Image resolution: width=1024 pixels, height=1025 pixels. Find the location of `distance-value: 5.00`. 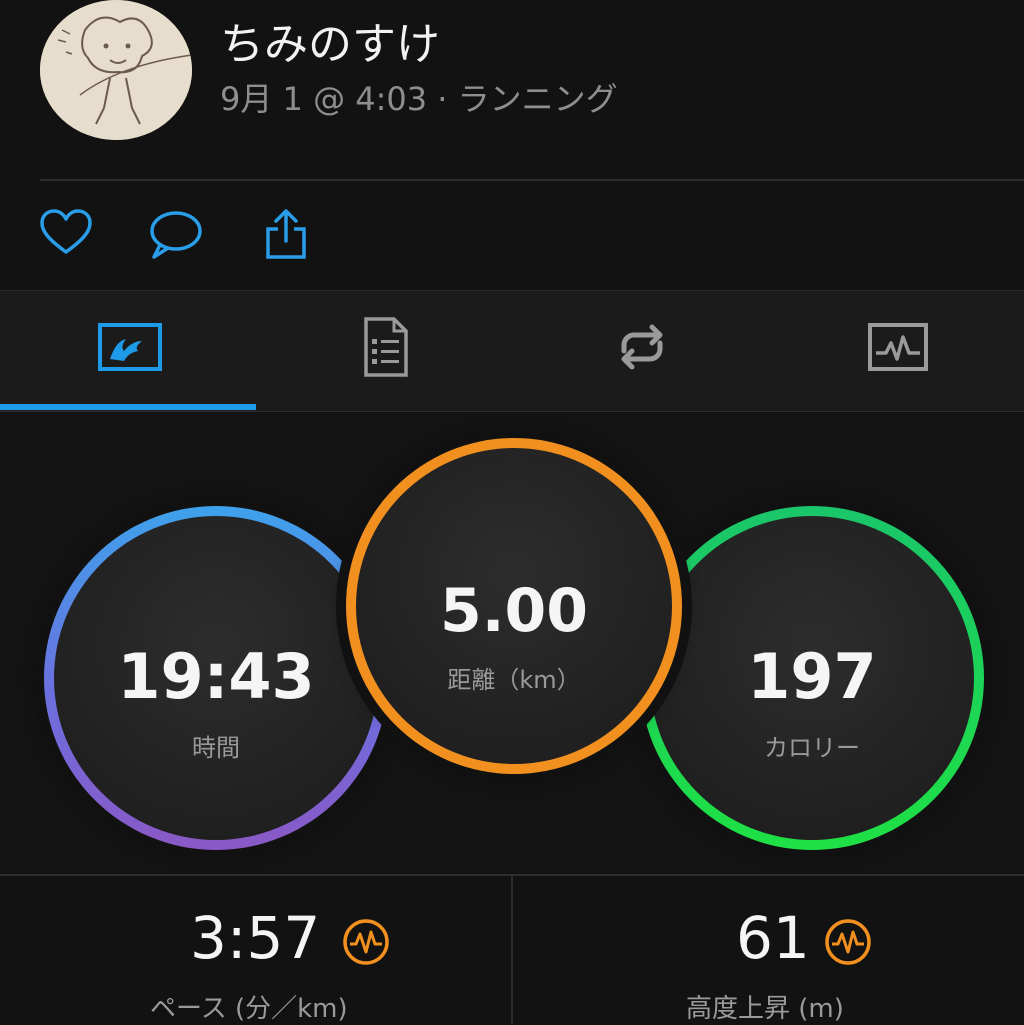

distance-value: 5.00 is located at coordinates (514, 611).